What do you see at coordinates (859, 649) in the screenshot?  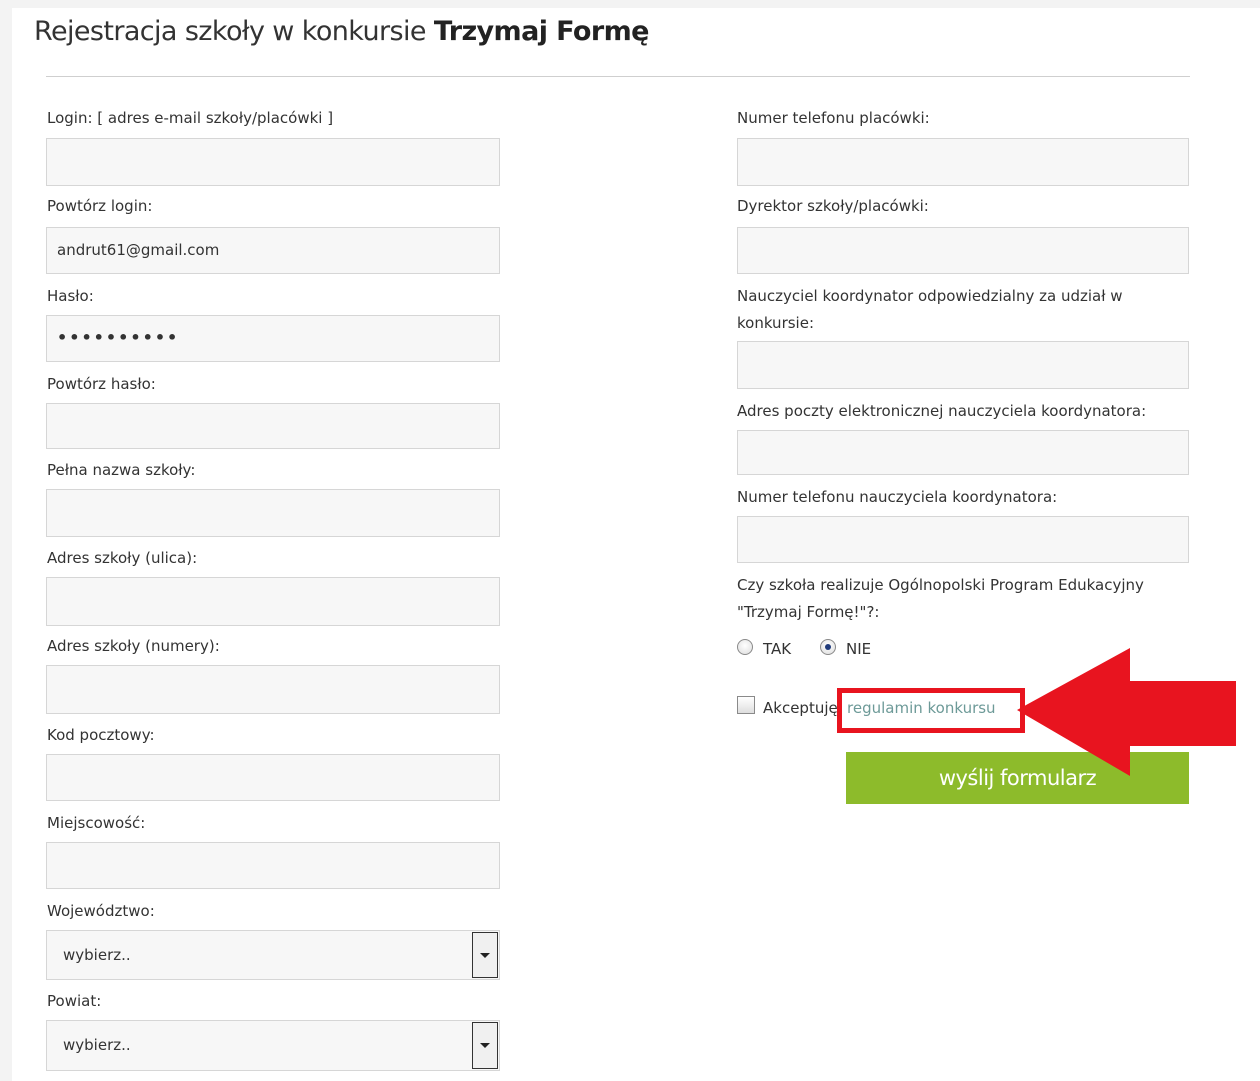 I see `radio-nie-label: NIE` at bounding box center [859, 649].